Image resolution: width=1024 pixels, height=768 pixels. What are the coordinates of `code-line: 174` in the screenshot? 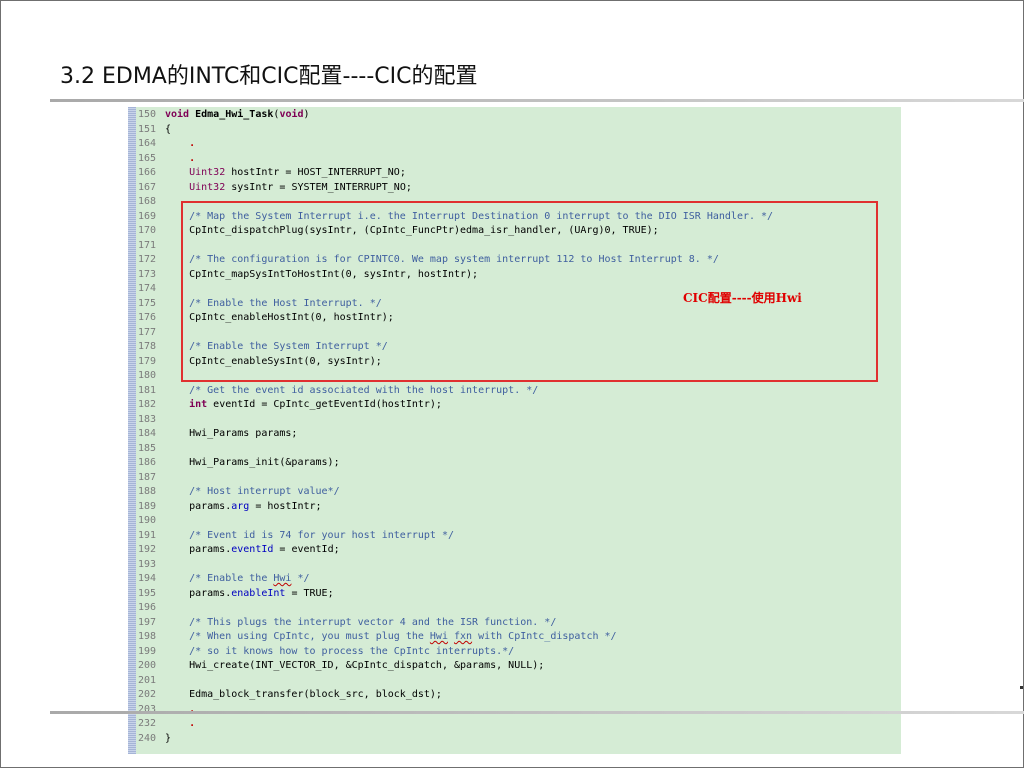 It's located at (151, 289).